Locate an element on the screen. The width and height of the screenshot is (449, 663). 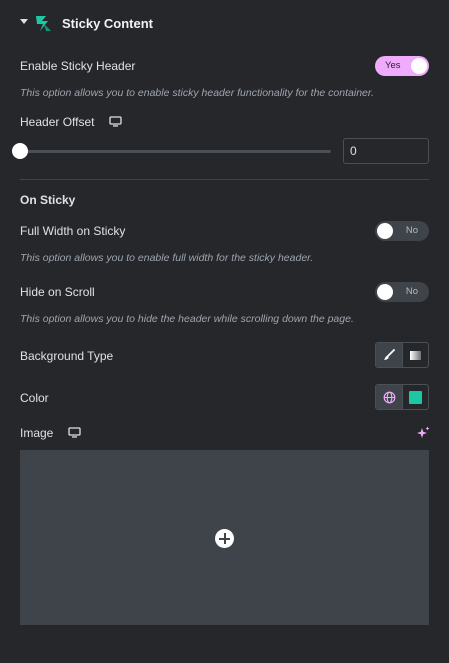
background-classic-button is located at coordinates (389, 355).